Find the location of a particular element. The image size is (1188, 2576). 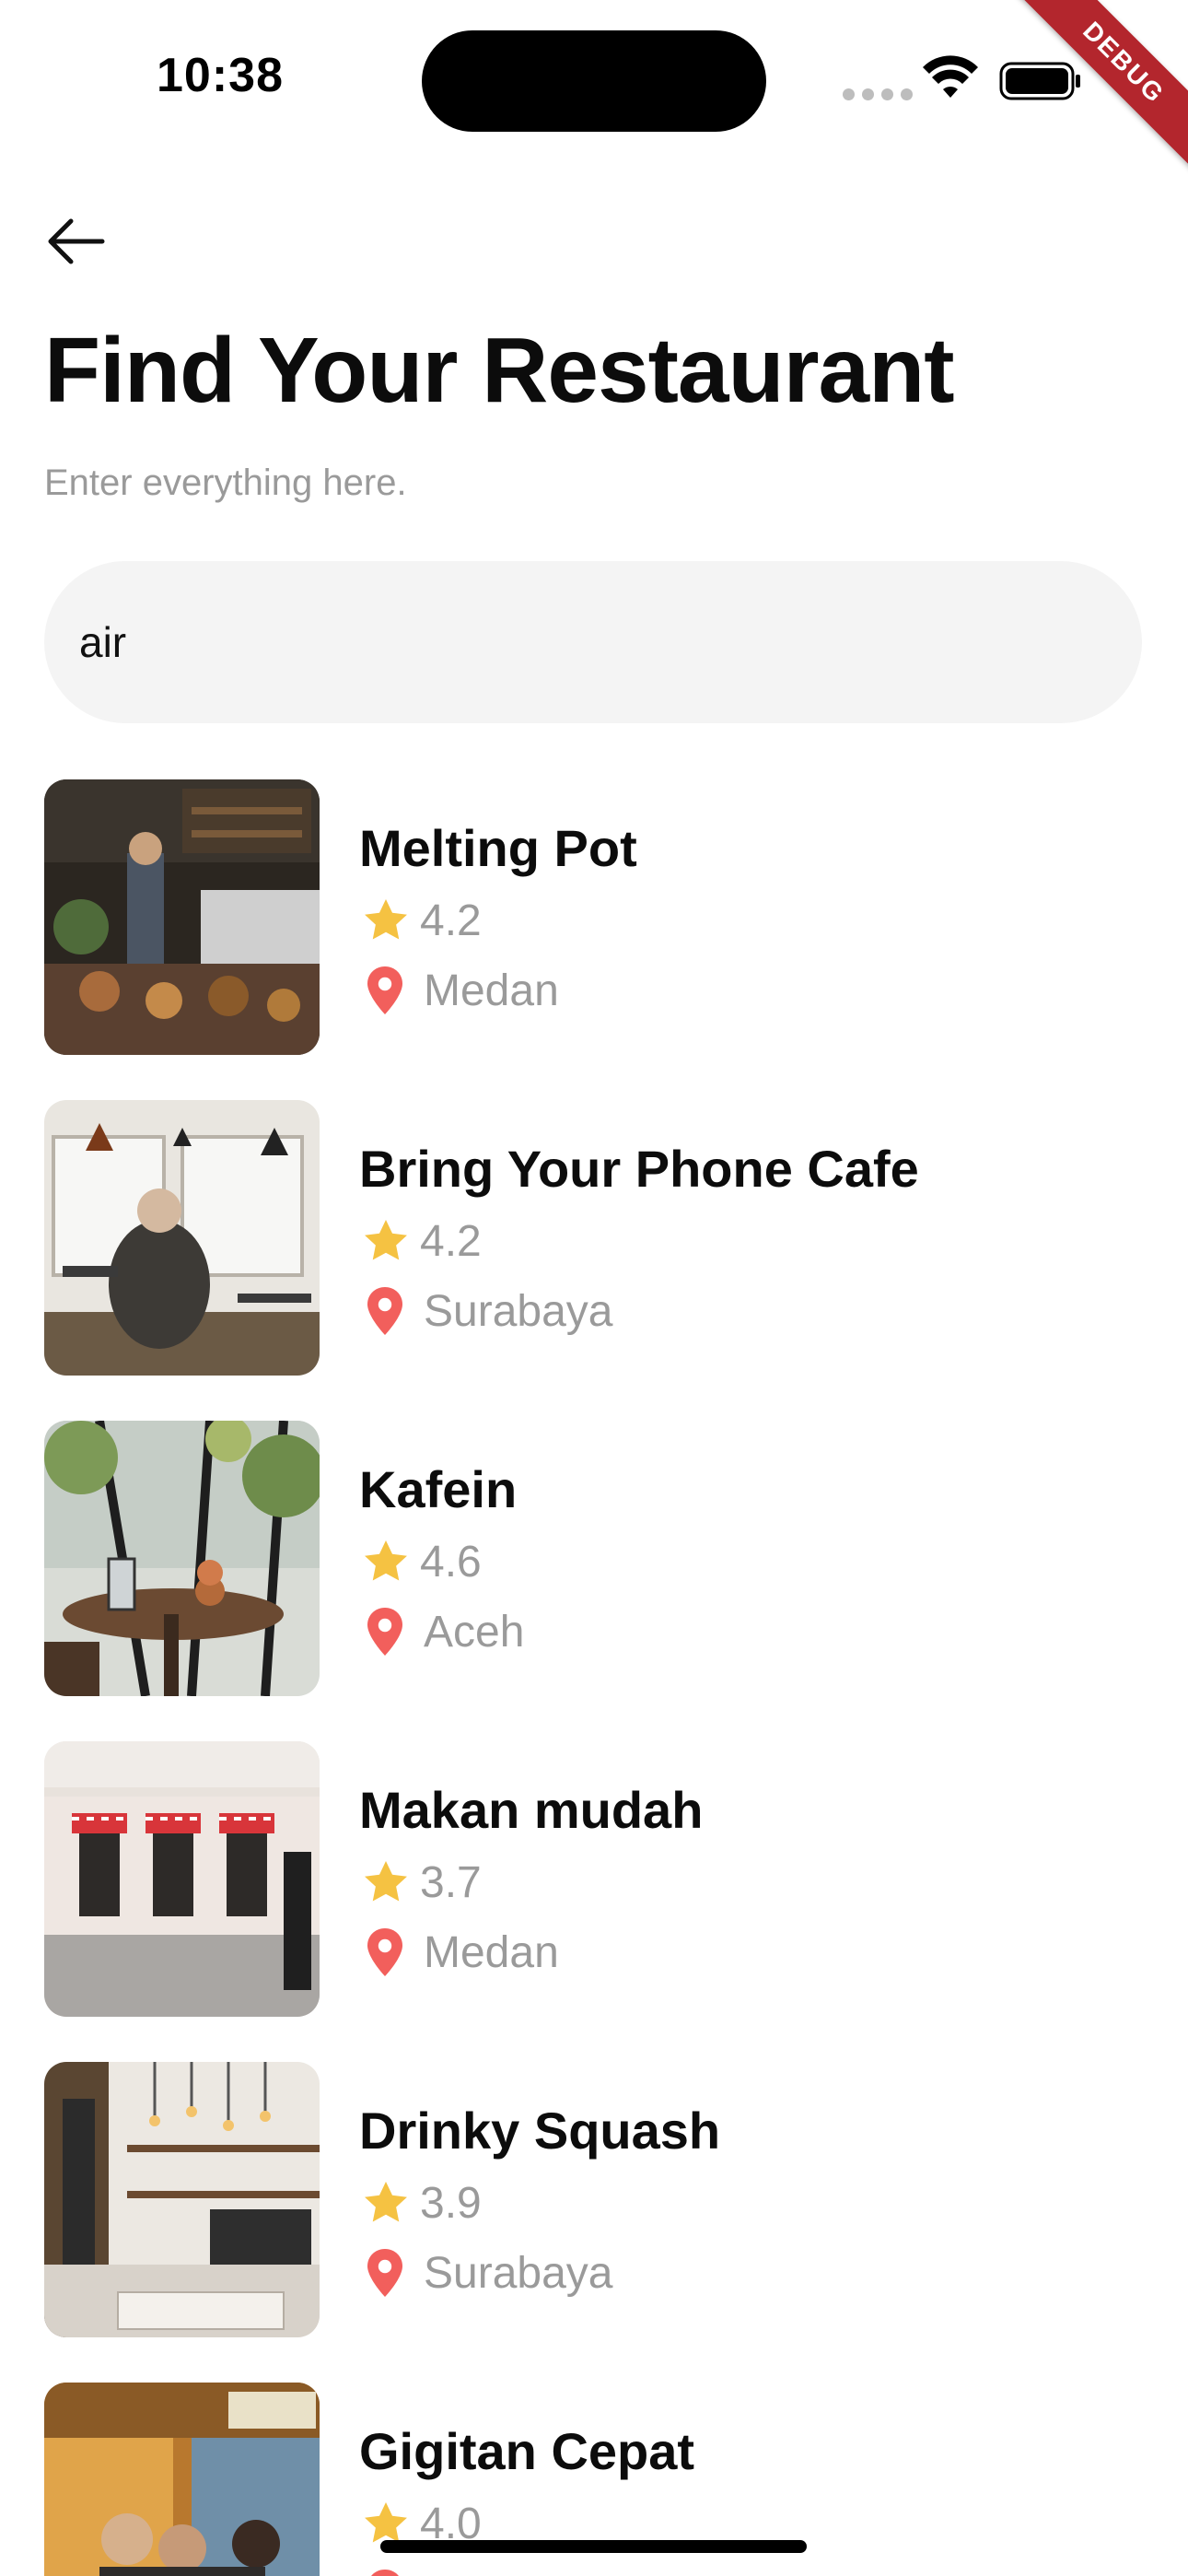

cellular-signal-icon is located at coordinates (878, 94).